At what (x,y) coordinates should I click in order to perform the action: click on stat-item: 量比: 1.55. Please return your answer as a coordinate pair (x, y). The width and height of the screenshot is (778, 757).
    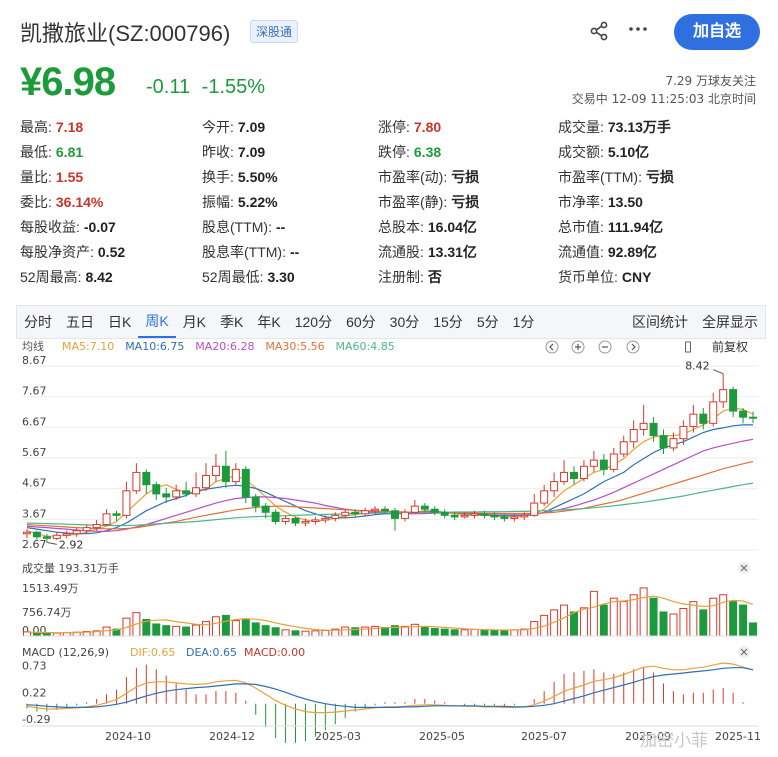
    Looking at the image, I should click on (111, 177).